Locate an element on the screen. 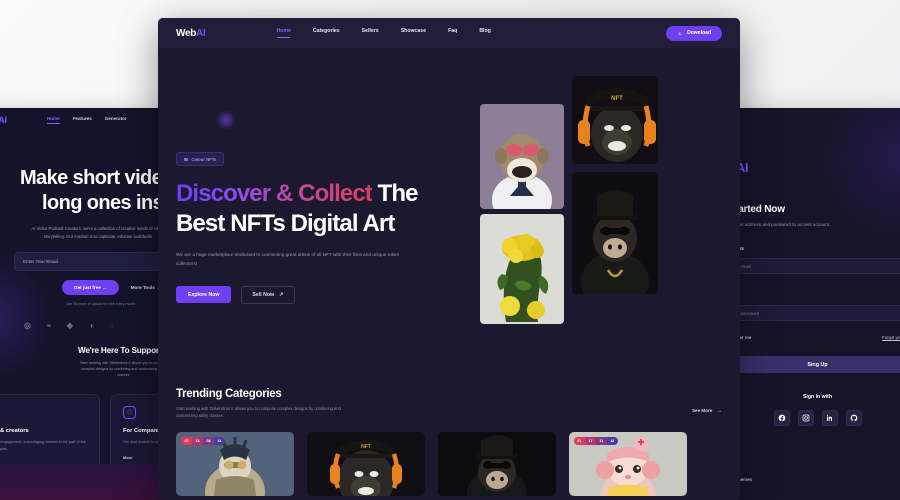 The width and height of the screenshot is (900, 500). countdown-badge-1: 66 18 08 41 is located at coordinates (203, 441).